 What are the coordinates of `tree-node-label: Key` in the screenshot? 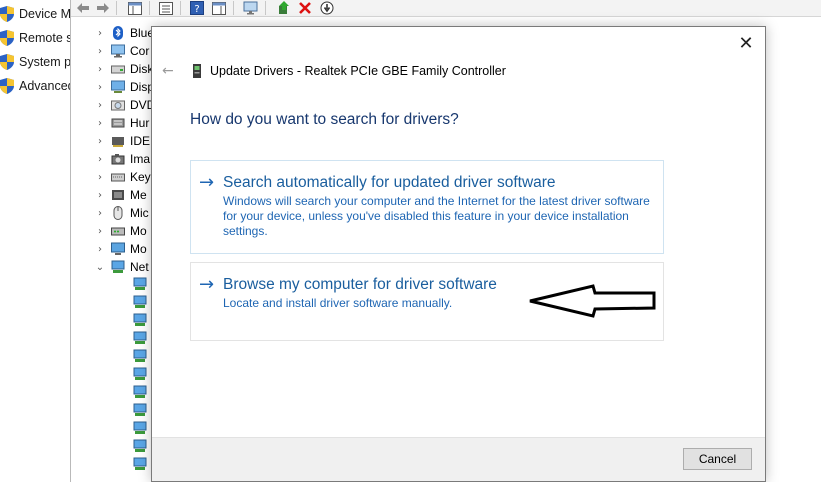 It's located at (140, 177).